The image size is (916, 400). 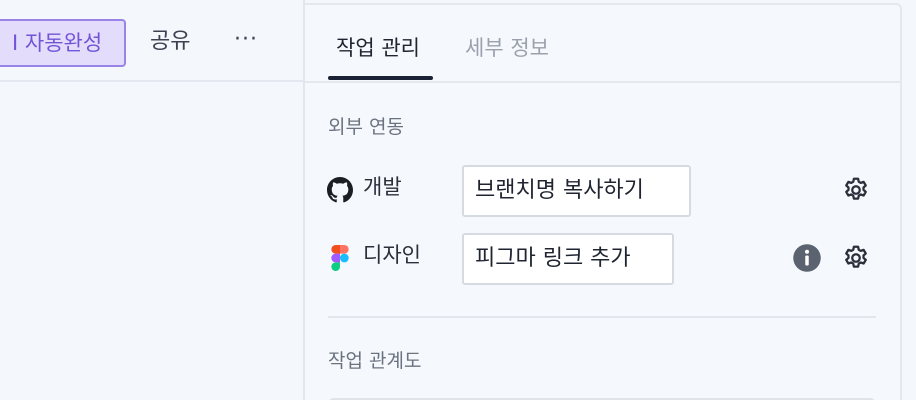 What do you see at coordinates (170, 42) in the screenshot?
I see `share-button: 공유` at bounding box center [170, 42].